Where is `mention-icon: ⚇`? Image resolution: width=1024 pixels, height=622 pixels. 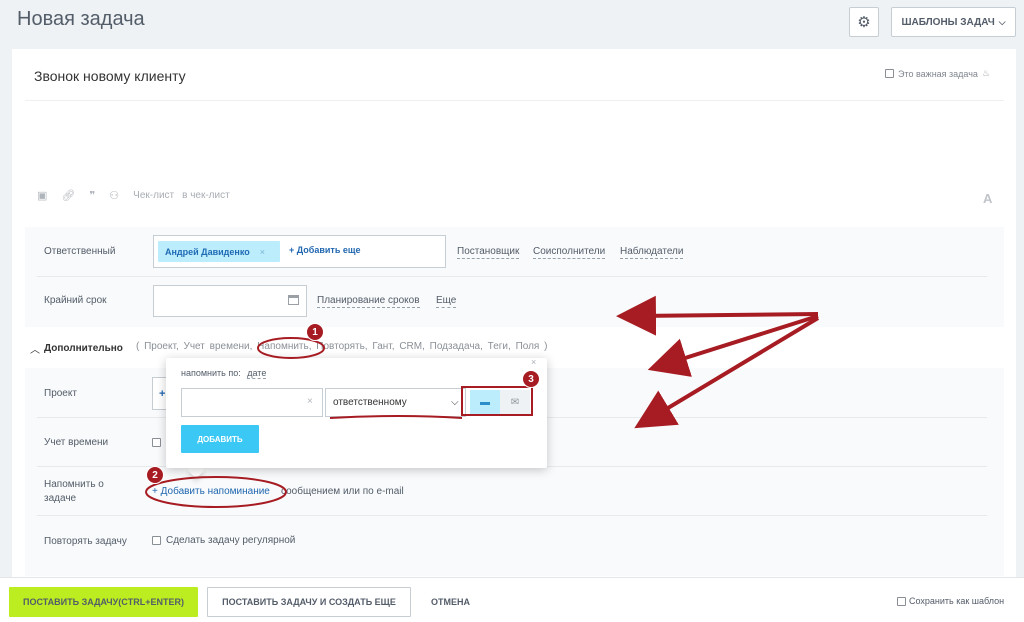
mention-icon: ⚇ is located at coordinates (114, 195).